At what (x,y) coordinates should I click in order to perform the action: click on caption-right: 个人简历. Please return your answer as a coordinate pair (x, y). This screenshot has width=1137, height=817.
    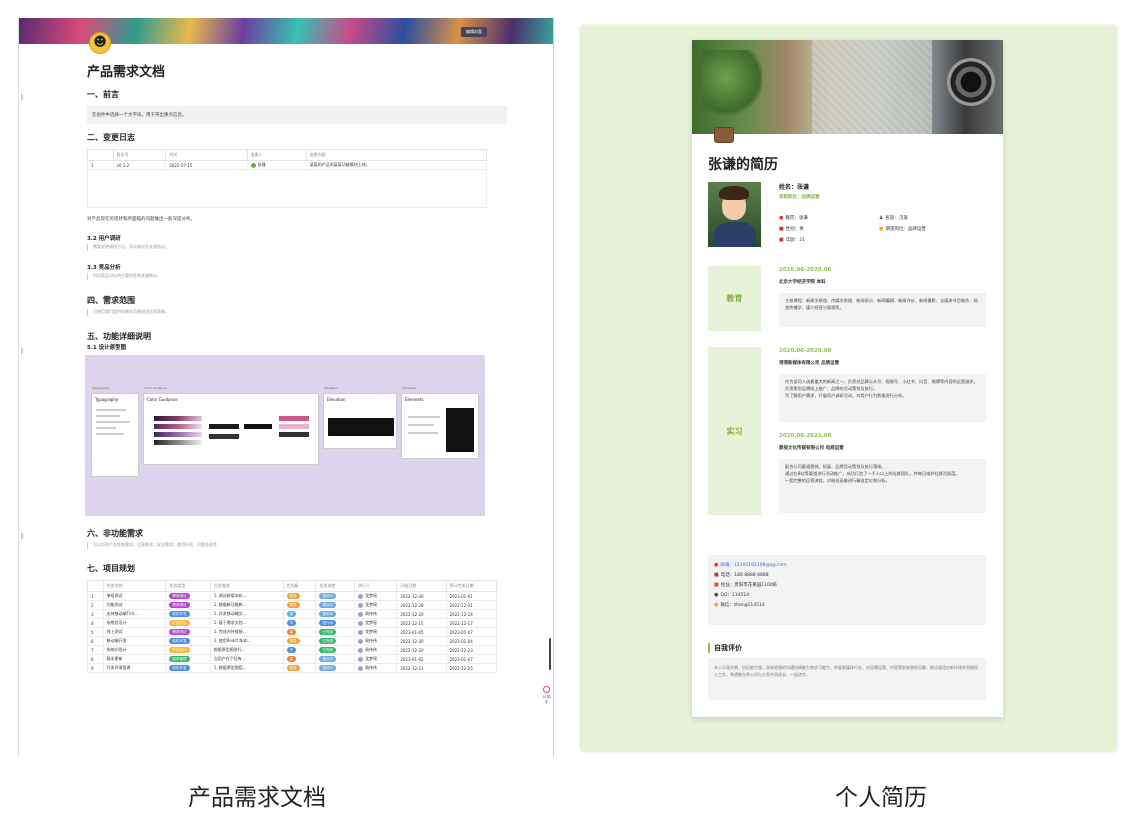
    Looking at the image, I should click on (881, 798).